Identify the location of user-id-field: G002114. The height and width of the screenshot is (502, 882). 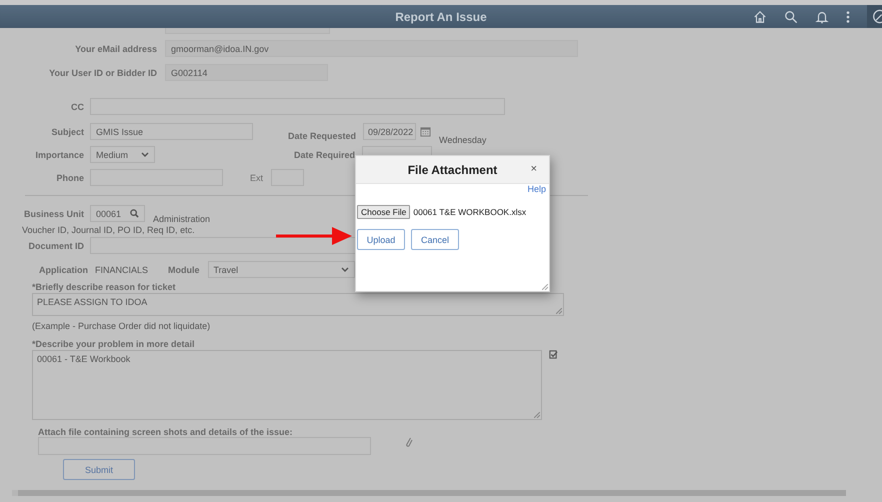
(246, 72).